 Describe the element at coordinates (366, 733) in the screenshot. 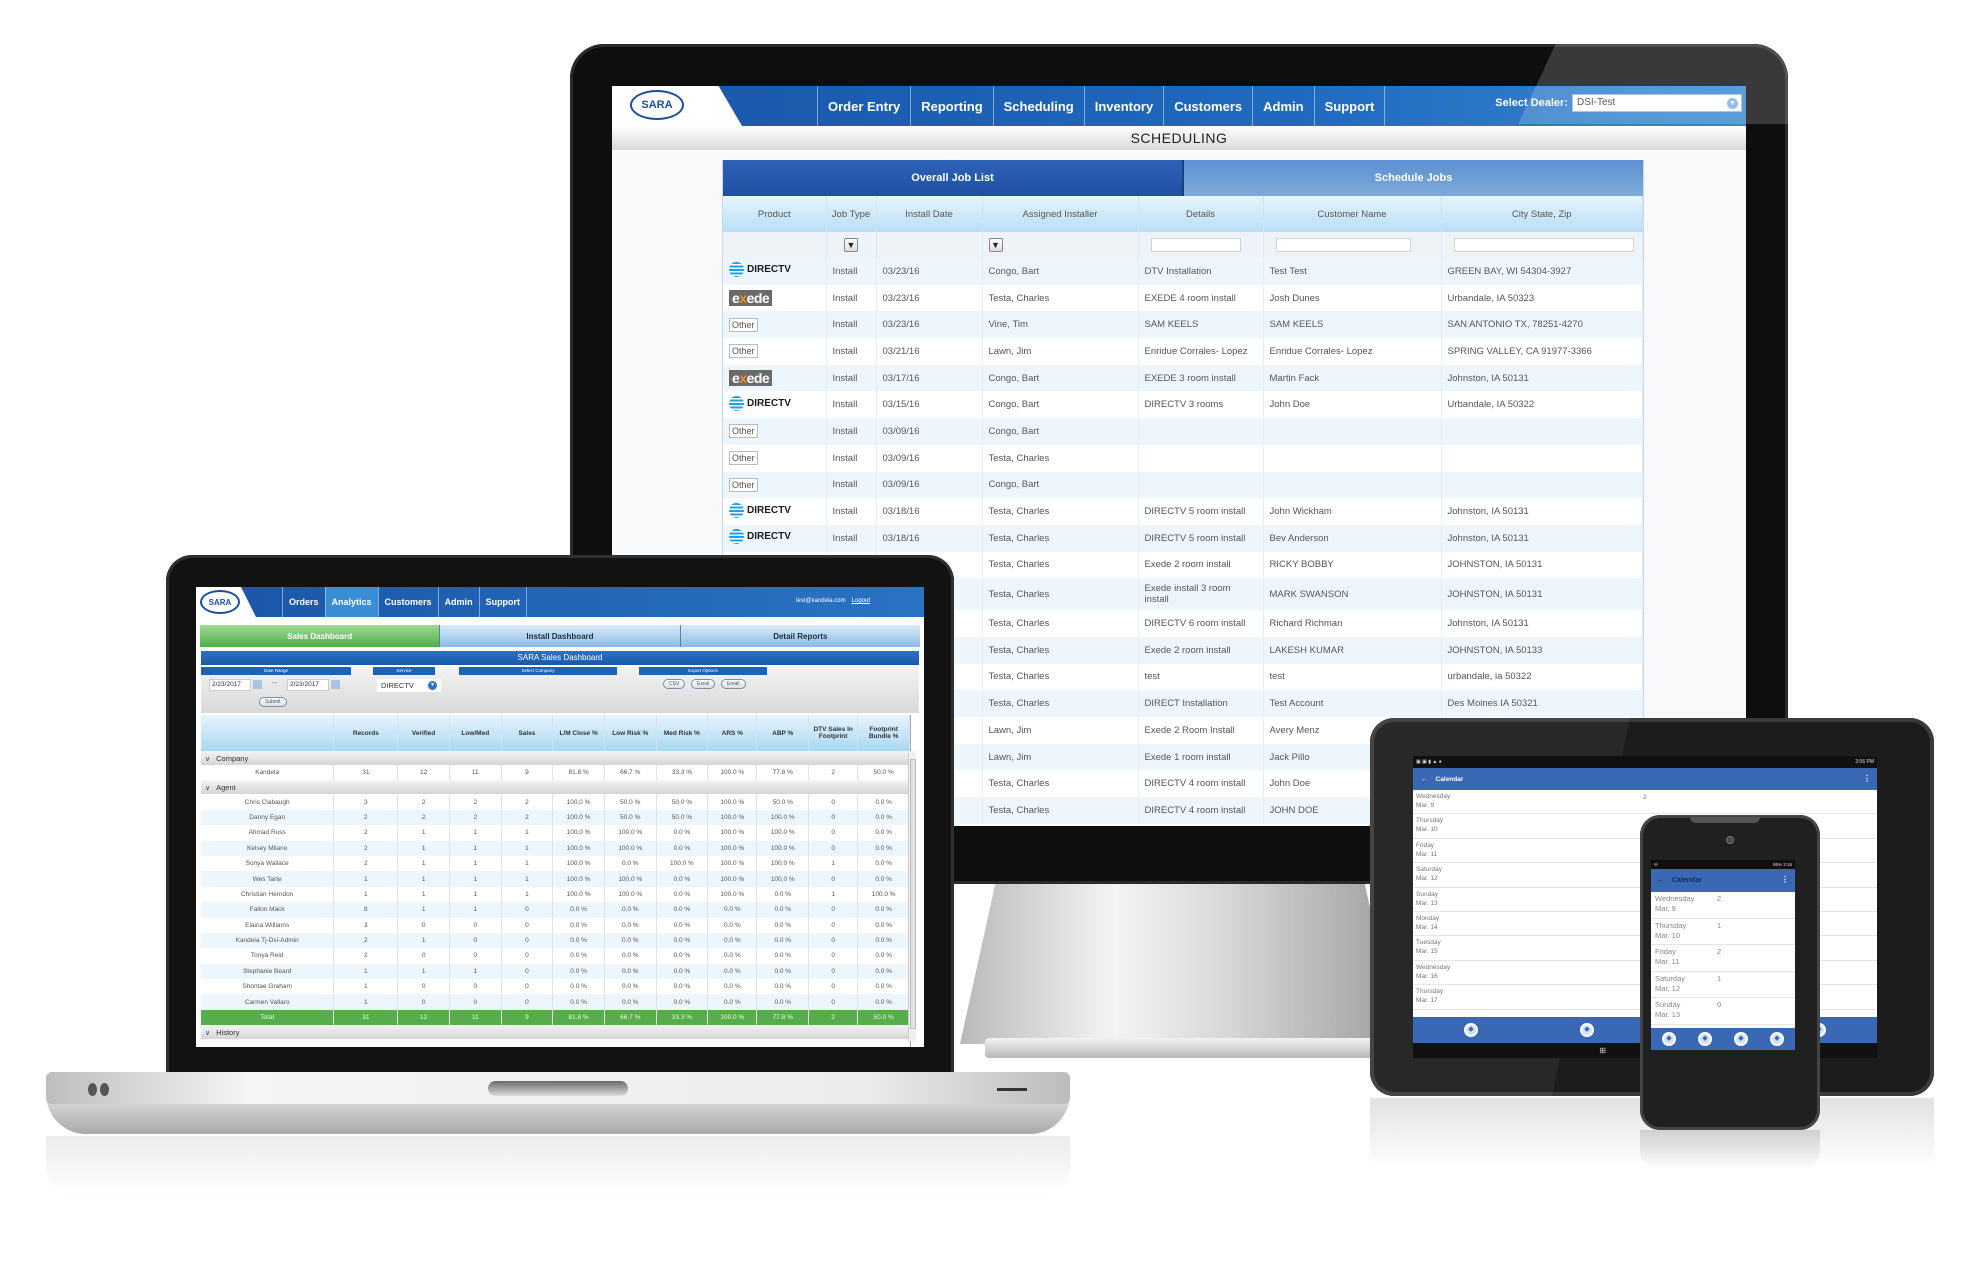

I see `column-header: Records` at that location.